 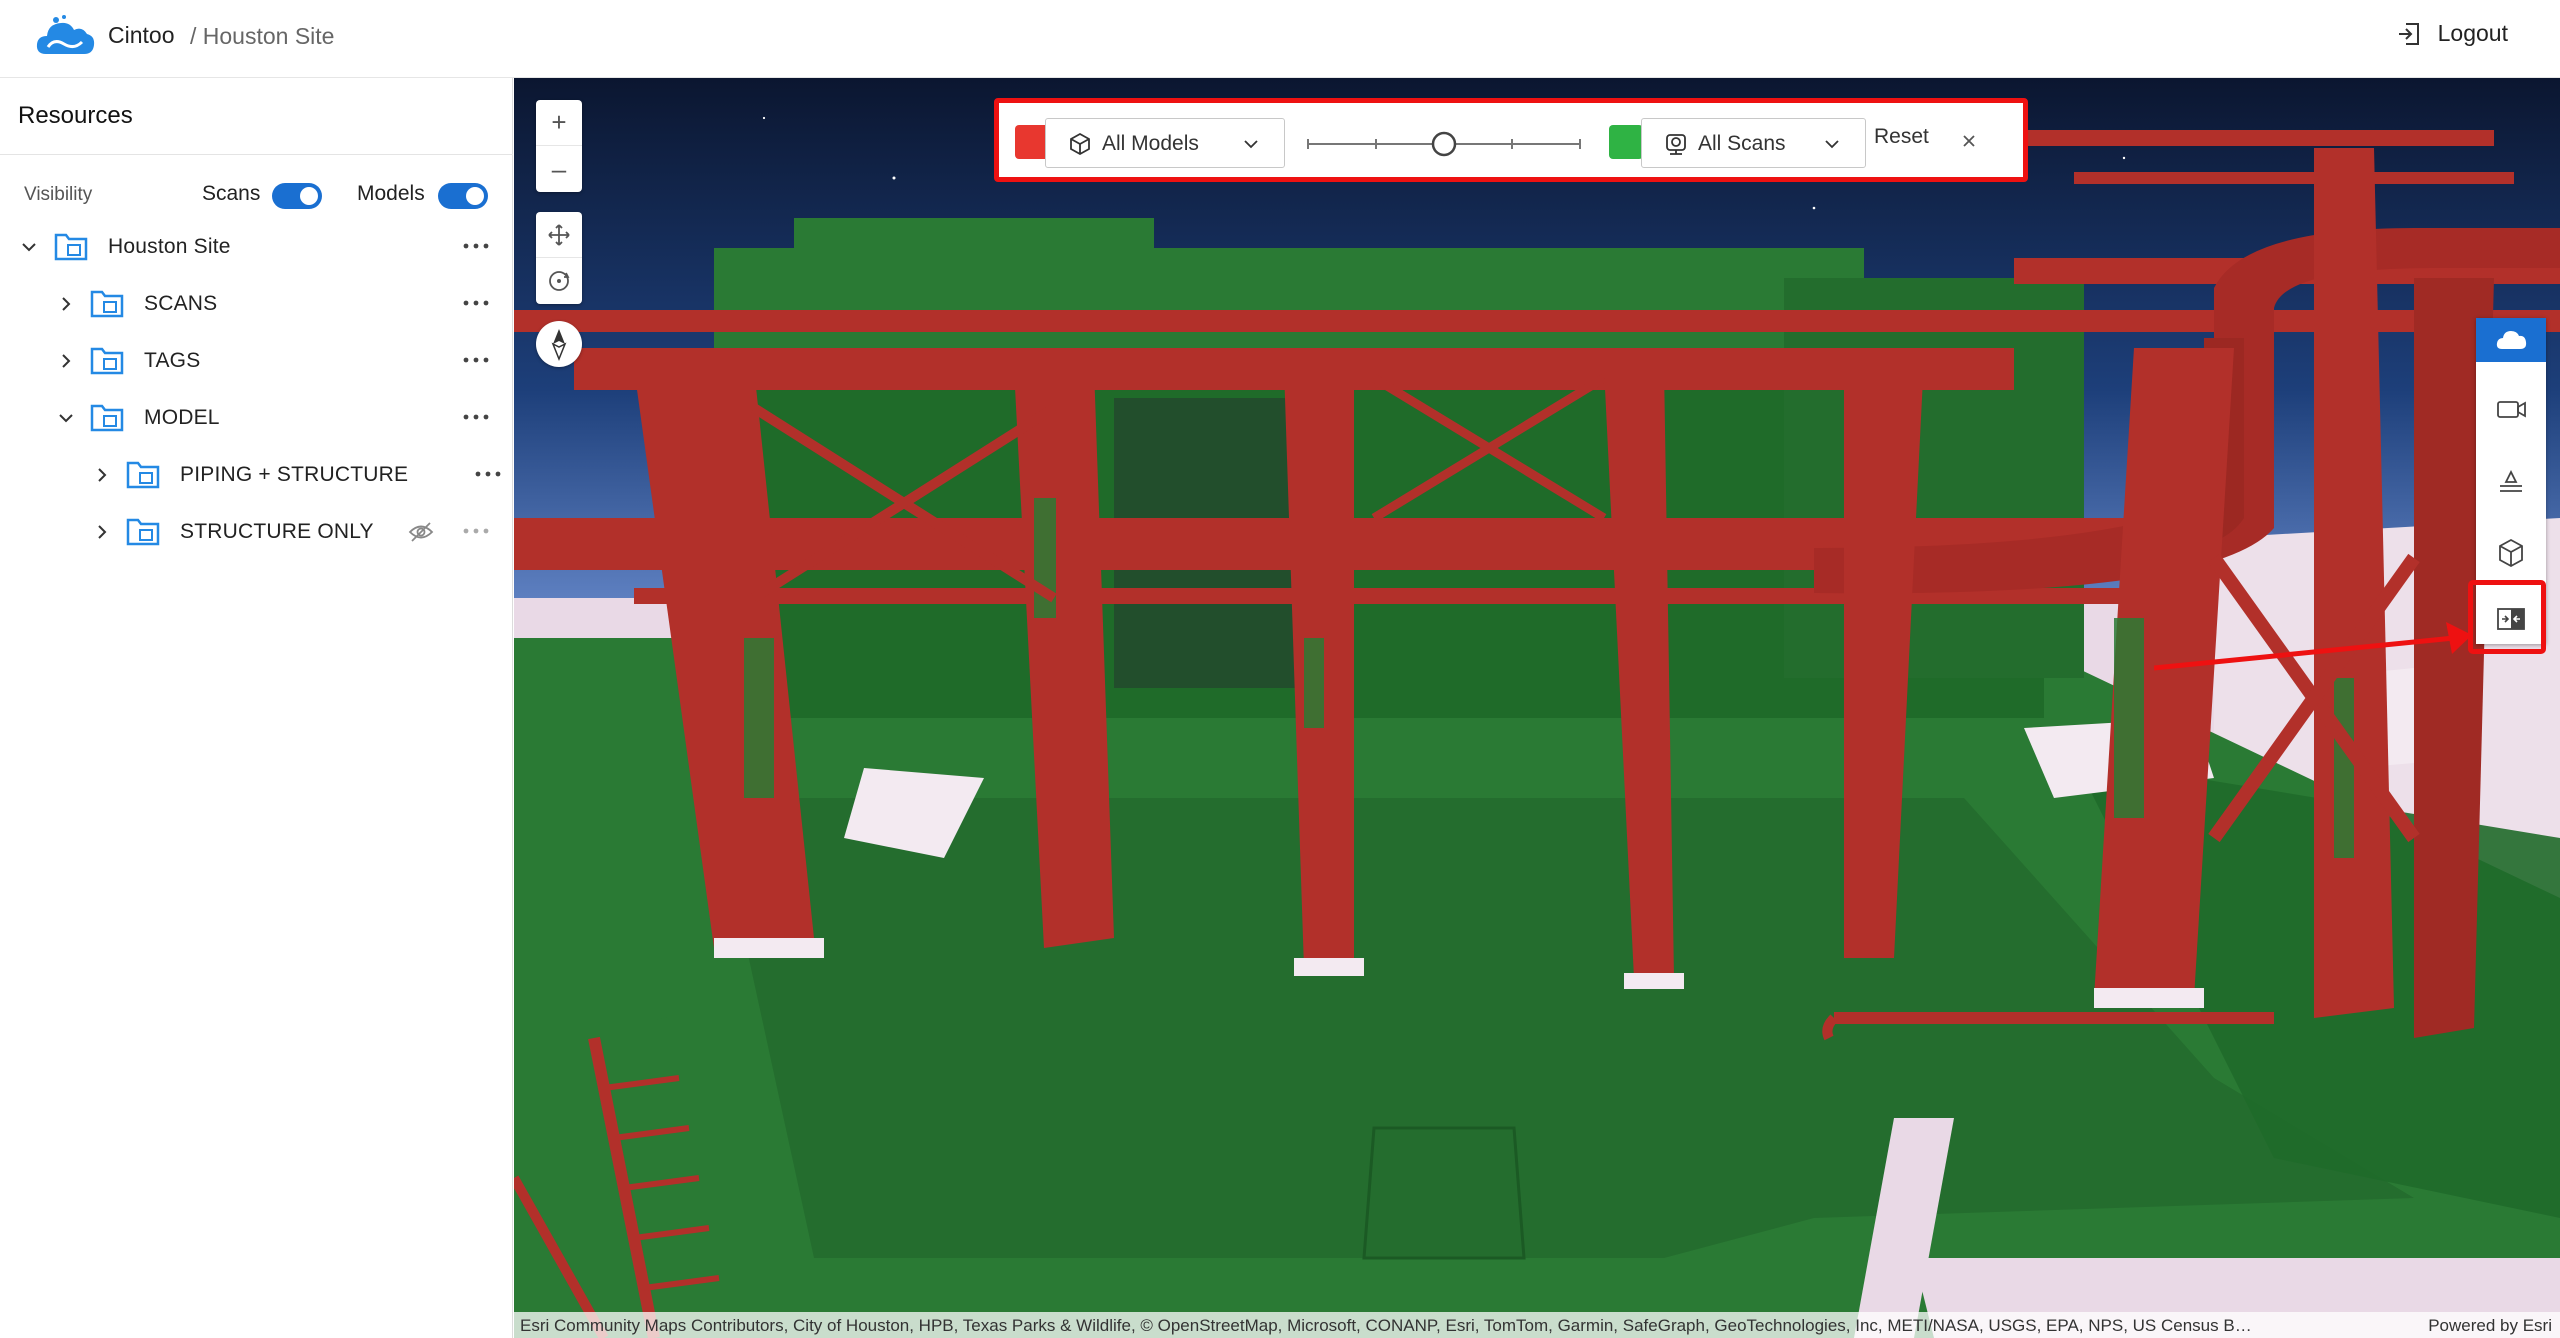 I want to click on orbit-button, so click(x=559, y=281).